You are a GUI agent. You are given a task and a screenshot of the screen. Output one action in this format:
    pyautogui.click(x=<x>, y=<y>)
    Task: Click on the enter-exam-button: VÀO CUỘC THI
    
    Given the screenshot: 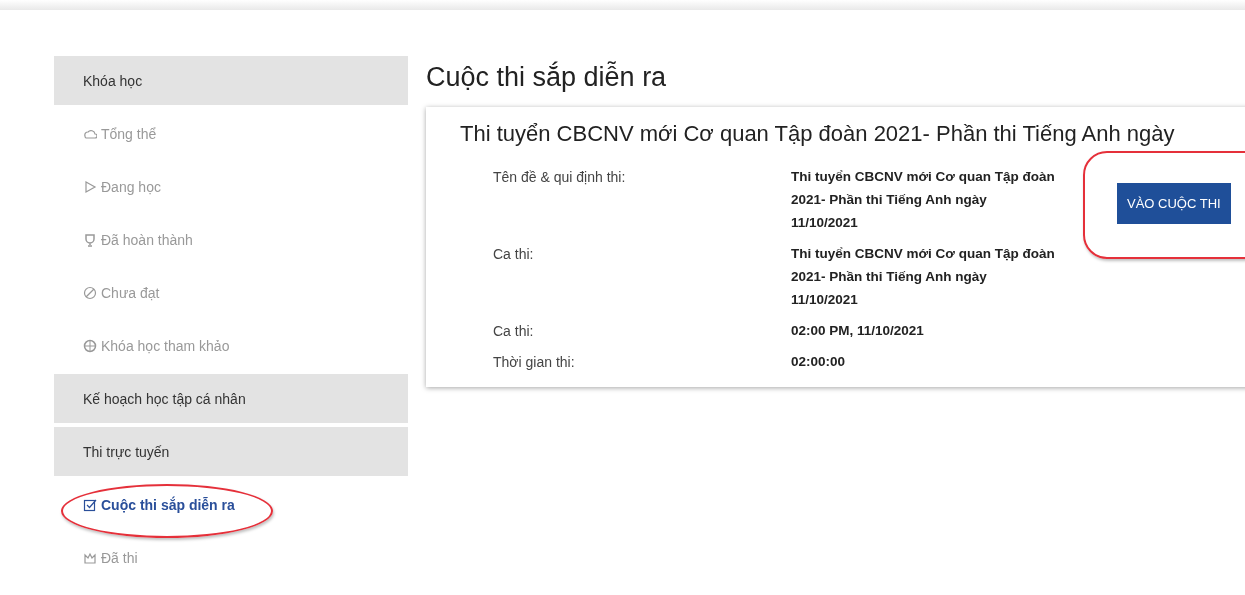 What is the action you would take?
    pyautogui.click(x=1174, y=203)
    